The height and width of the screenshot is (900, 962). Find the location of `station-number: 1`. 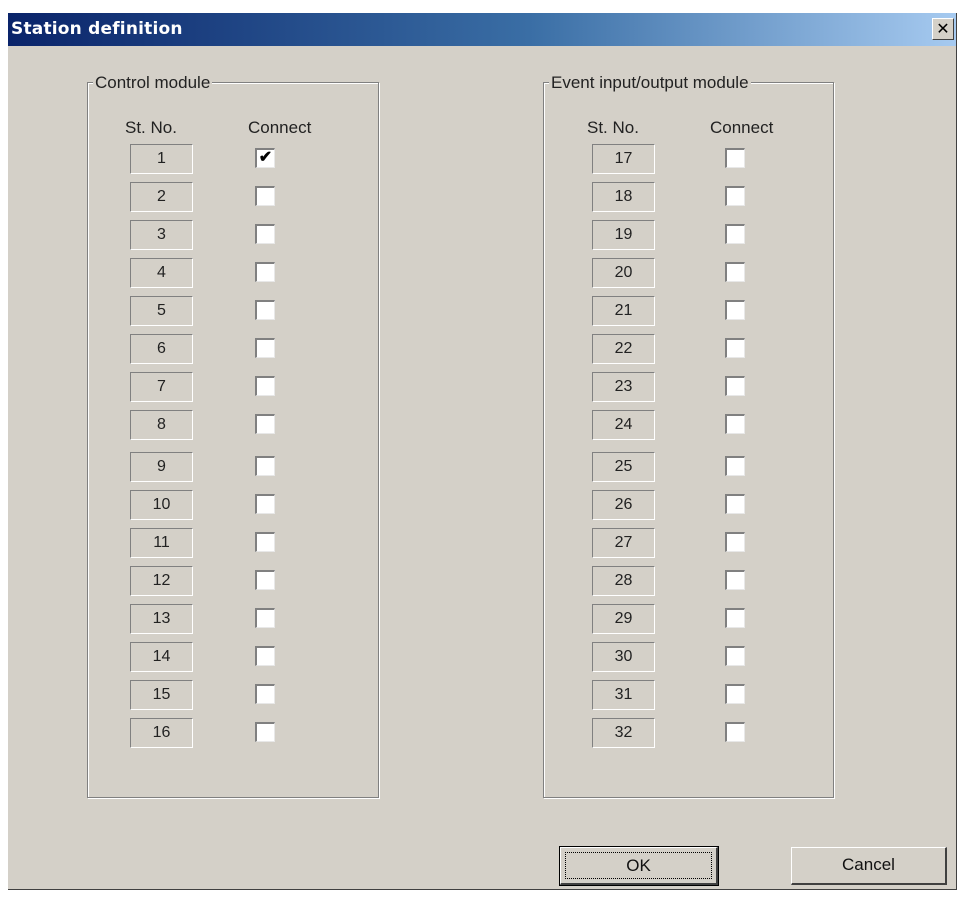

station-number: 1 is located at coordinates (161, 159).